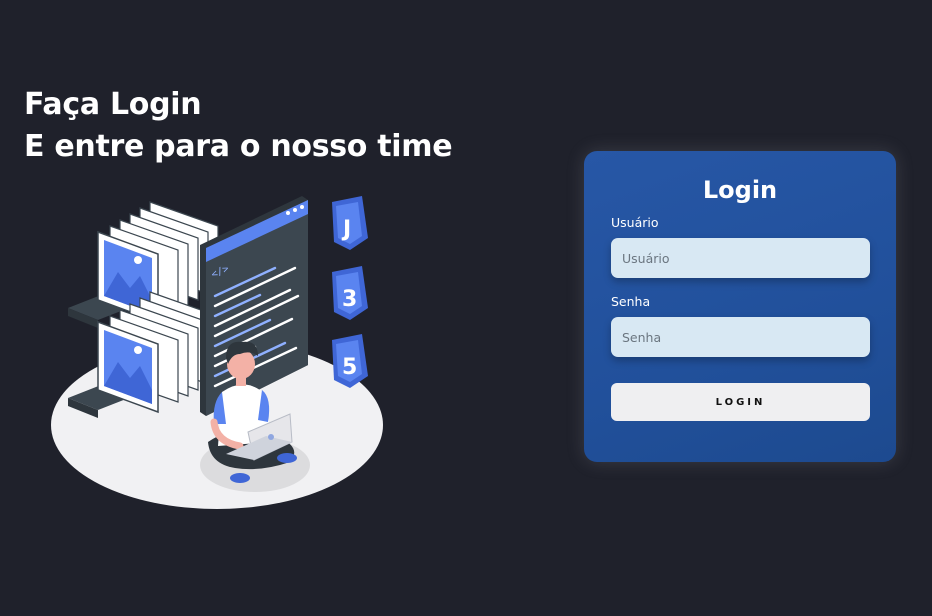 The width and height of the screenshot is (932, 616). I want to click on password-label: Senha, so click(631, 301).